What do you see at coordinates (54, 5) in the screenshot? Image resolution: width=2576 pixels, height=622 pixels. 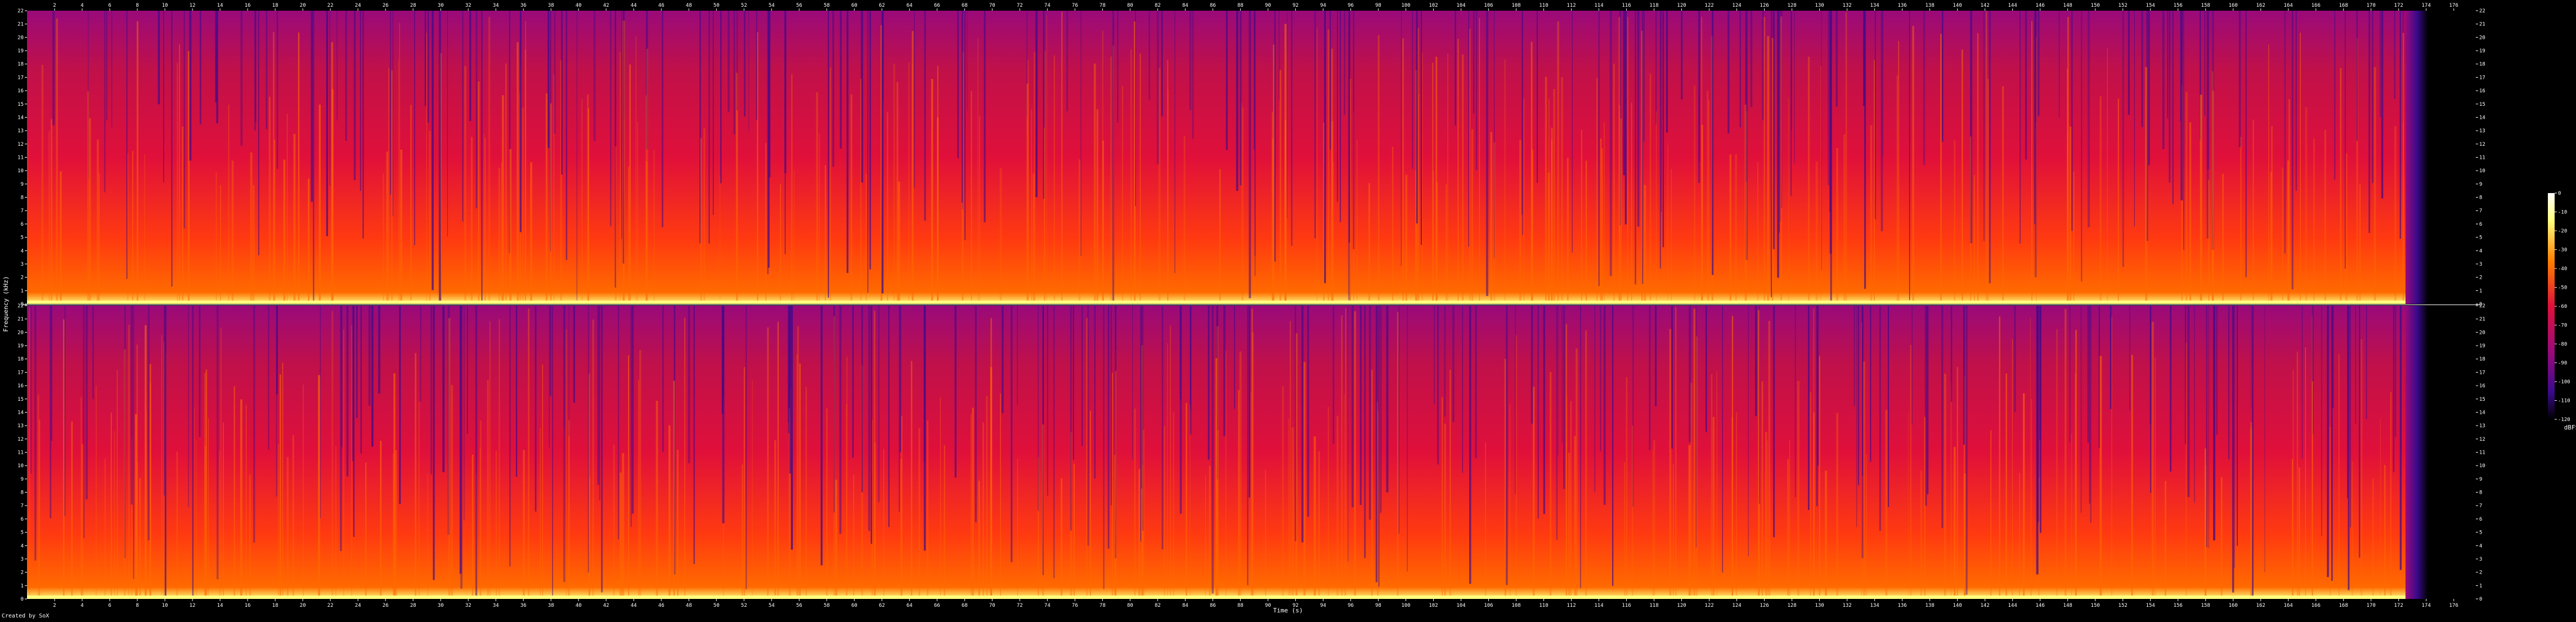 I see `x-tick-label-top: 2` at bounding box center [54, 5].